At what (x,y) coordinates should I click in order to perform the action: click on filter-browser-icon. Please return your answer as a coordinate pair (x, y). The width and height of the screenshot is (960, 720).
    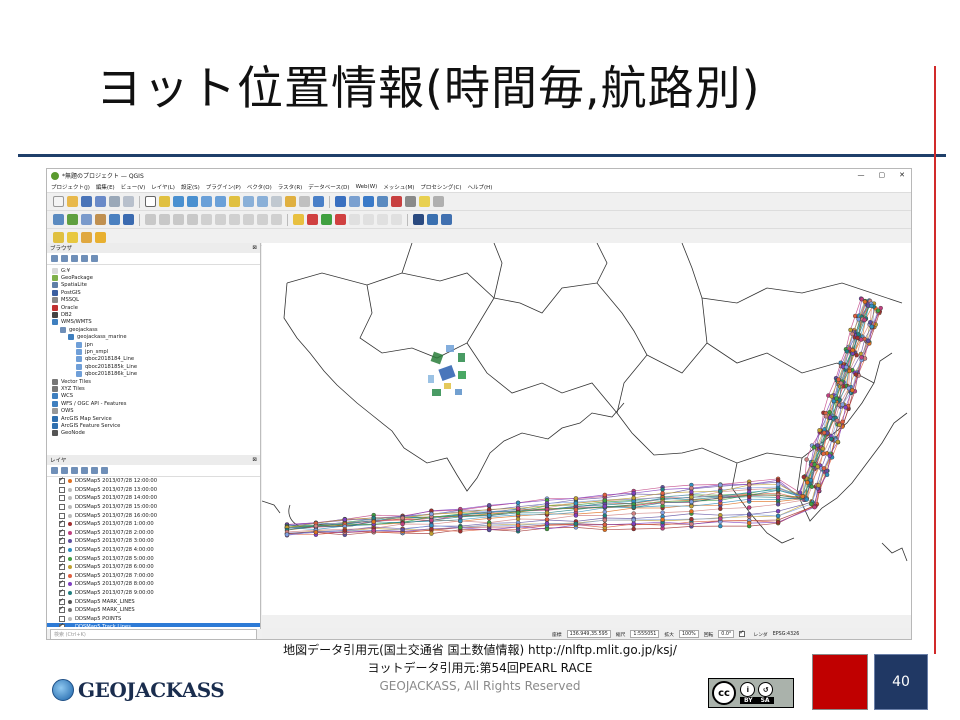
    Looking at the image, I should click on (74, 258).